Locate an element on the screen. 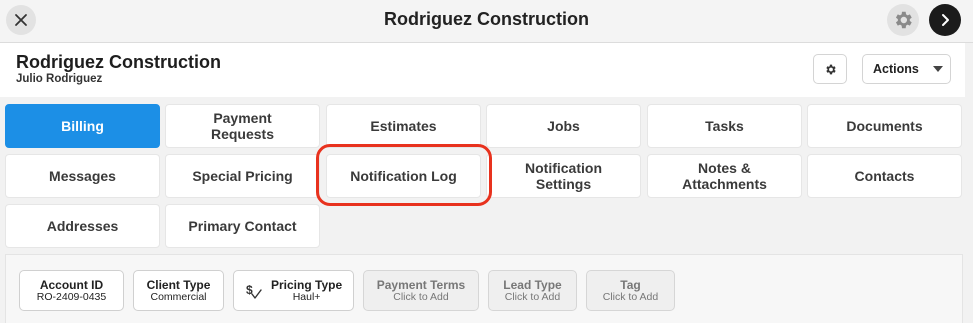  contact-name: Julio Rodriguez is located at coordinates (59, 79).